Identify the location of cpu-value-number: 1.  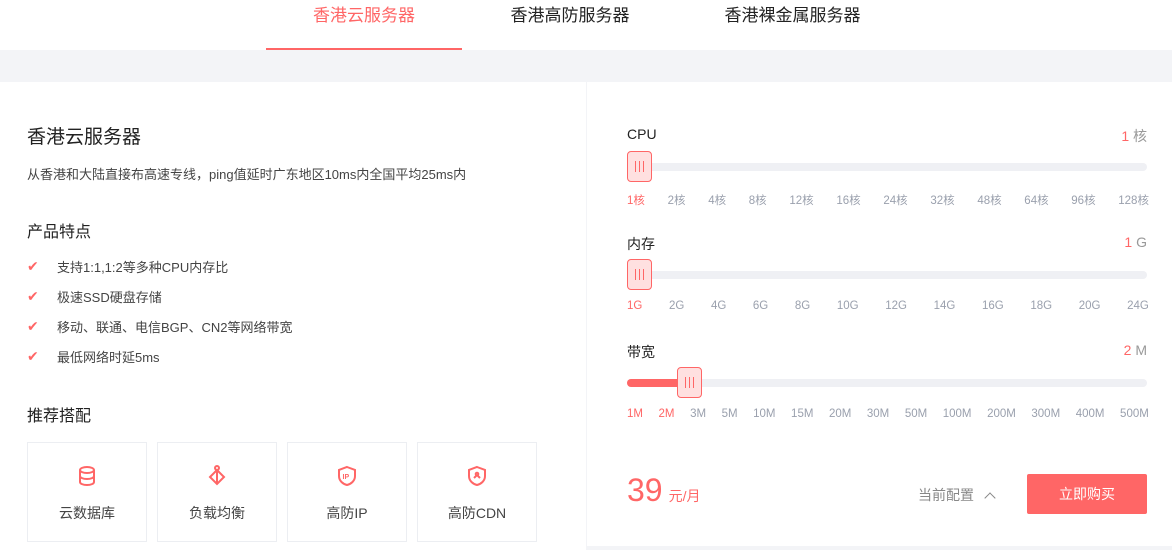
(1125, 136).